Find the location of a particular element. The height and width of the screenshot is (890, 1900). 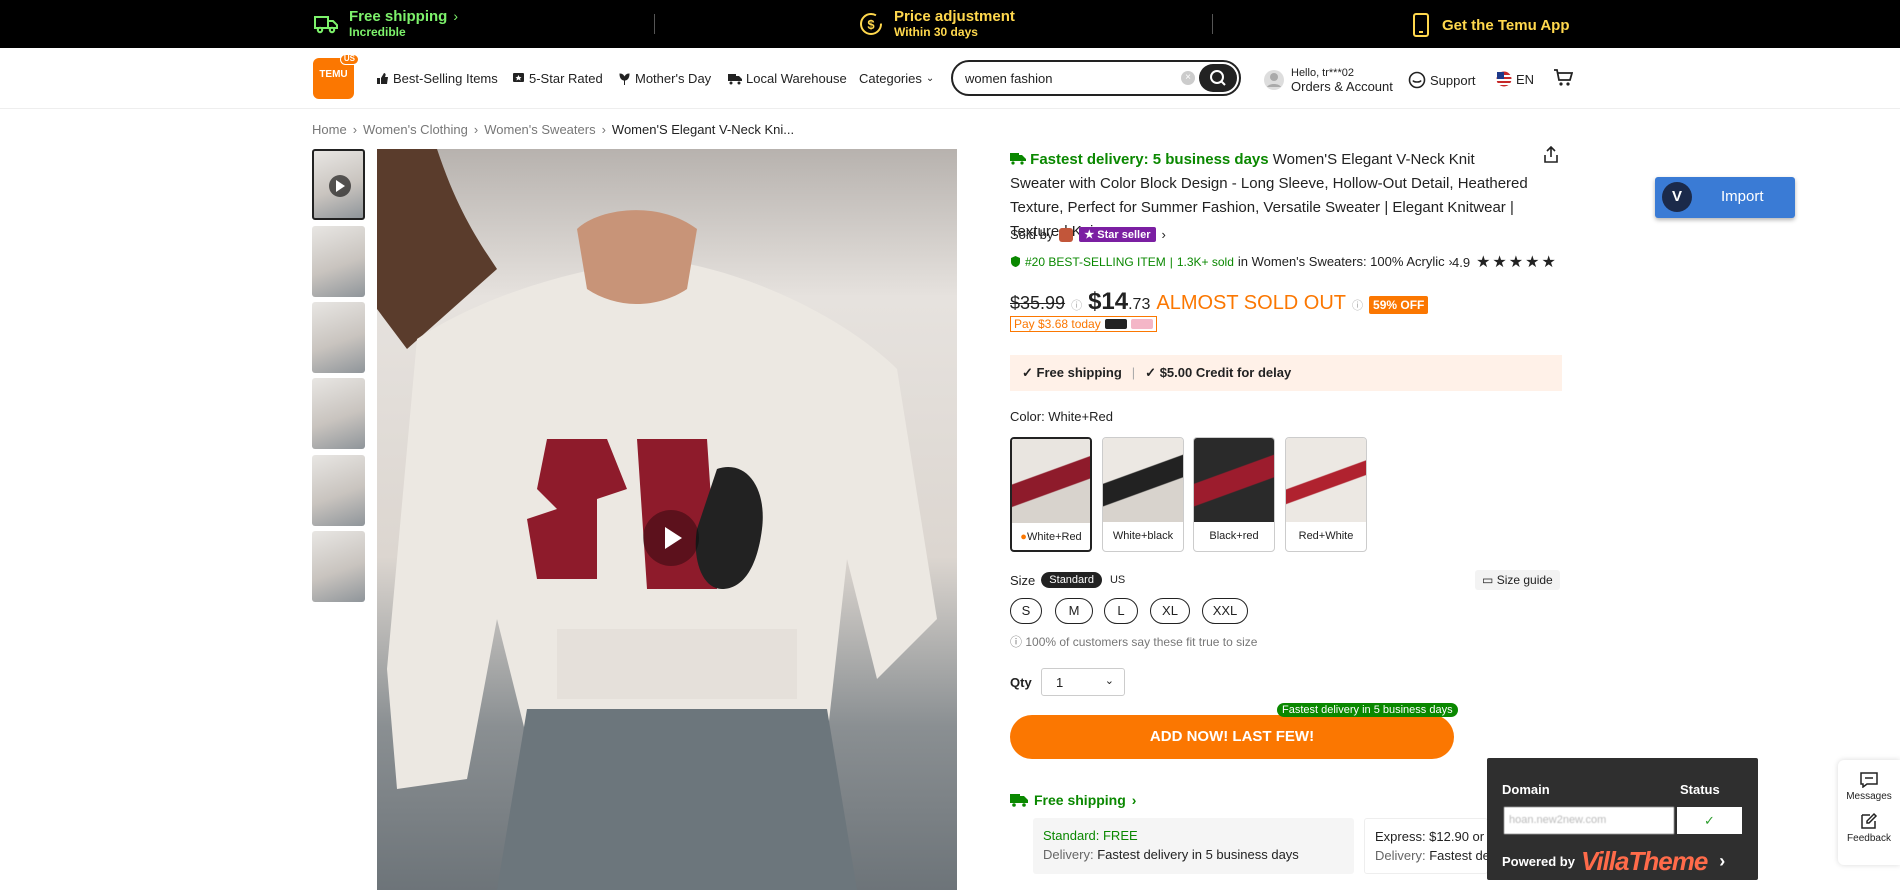

search-icon is located at coordinates (1218, 78).